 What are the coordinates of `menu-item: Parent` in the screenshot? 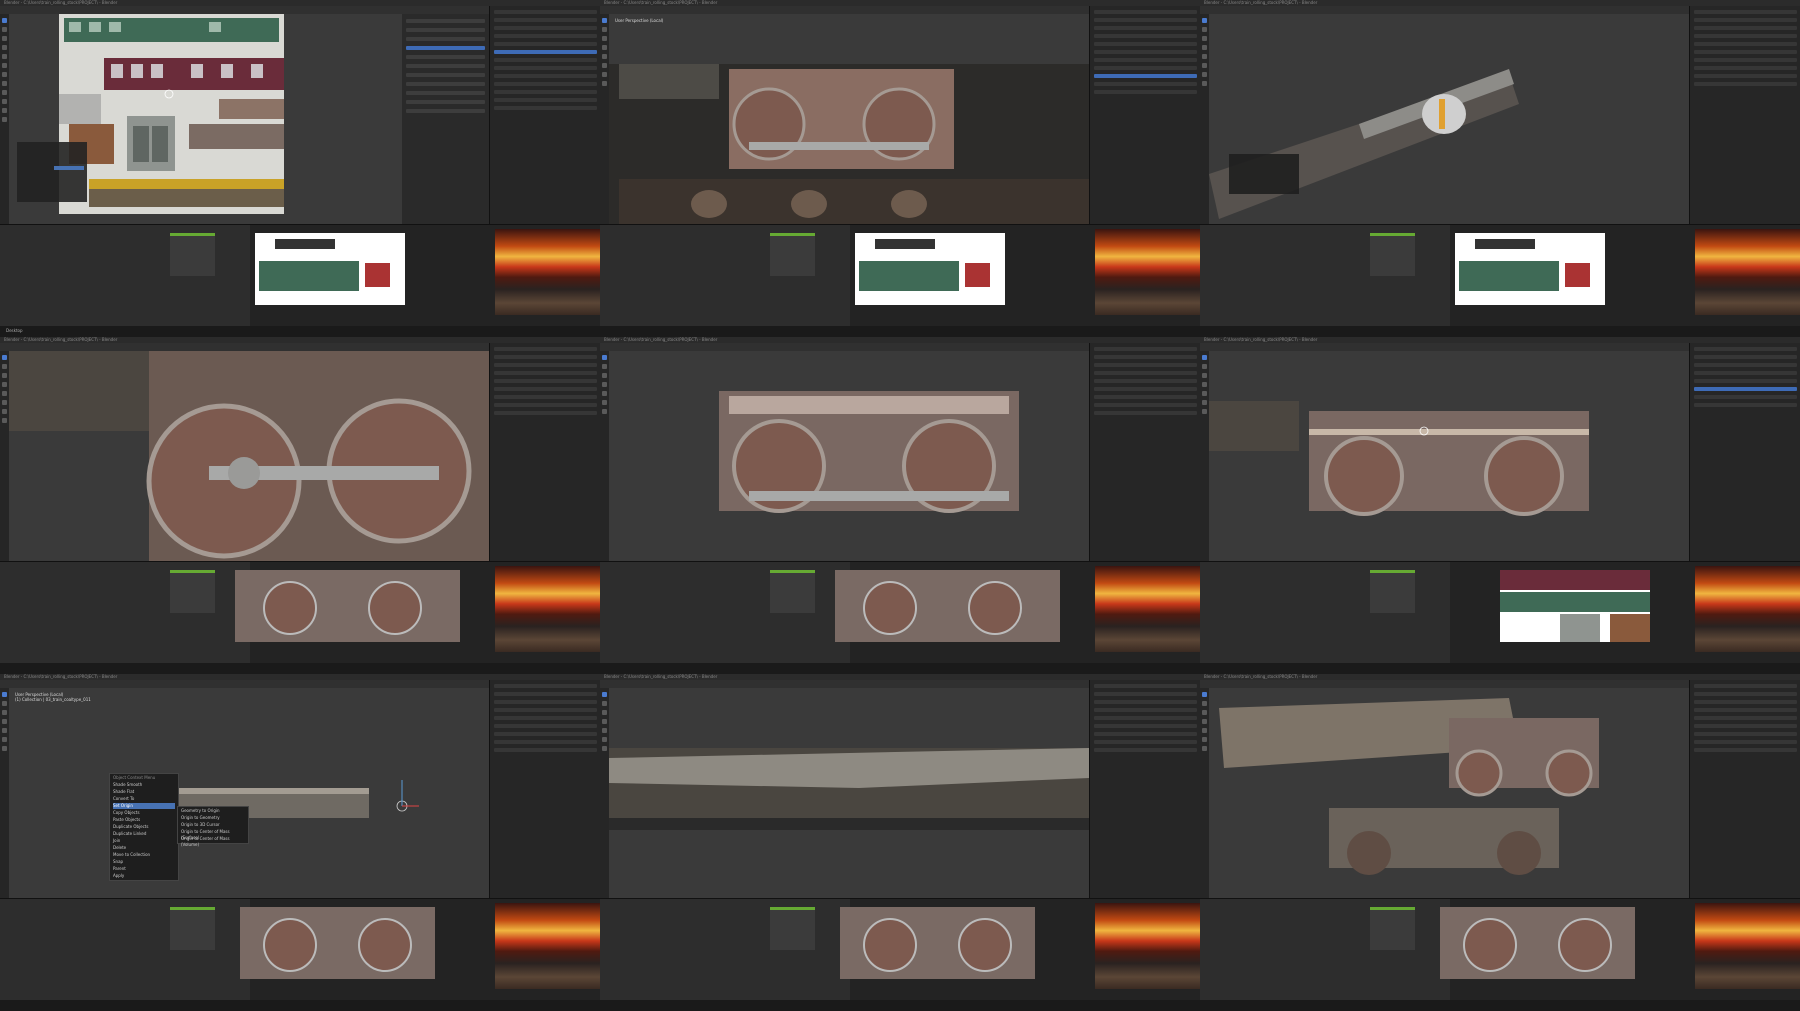 It's located at (144, 869).